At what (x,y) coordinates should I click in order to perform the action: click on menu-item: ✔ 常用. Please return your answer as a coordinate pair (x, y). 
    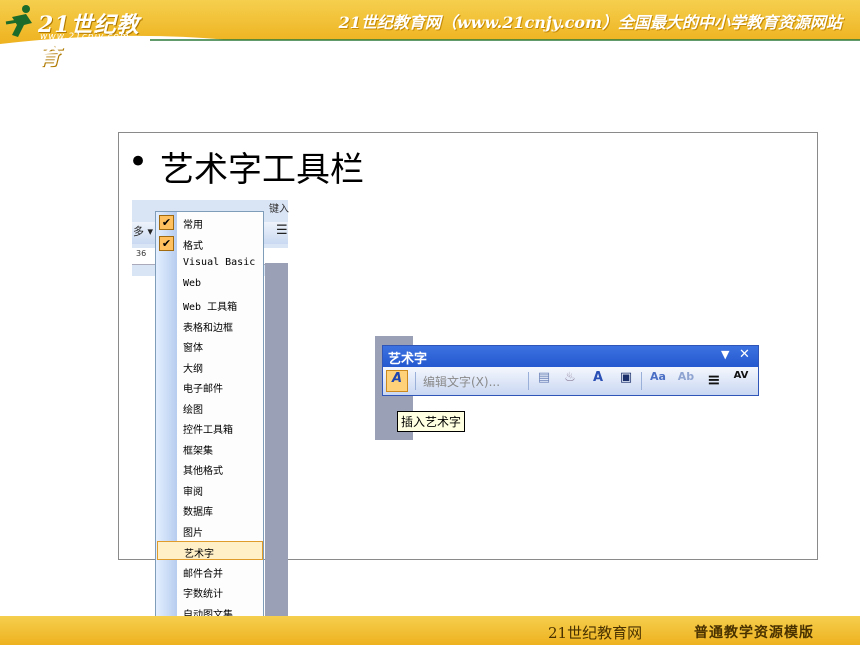
    Looking at the image, I should click on (210, 222).